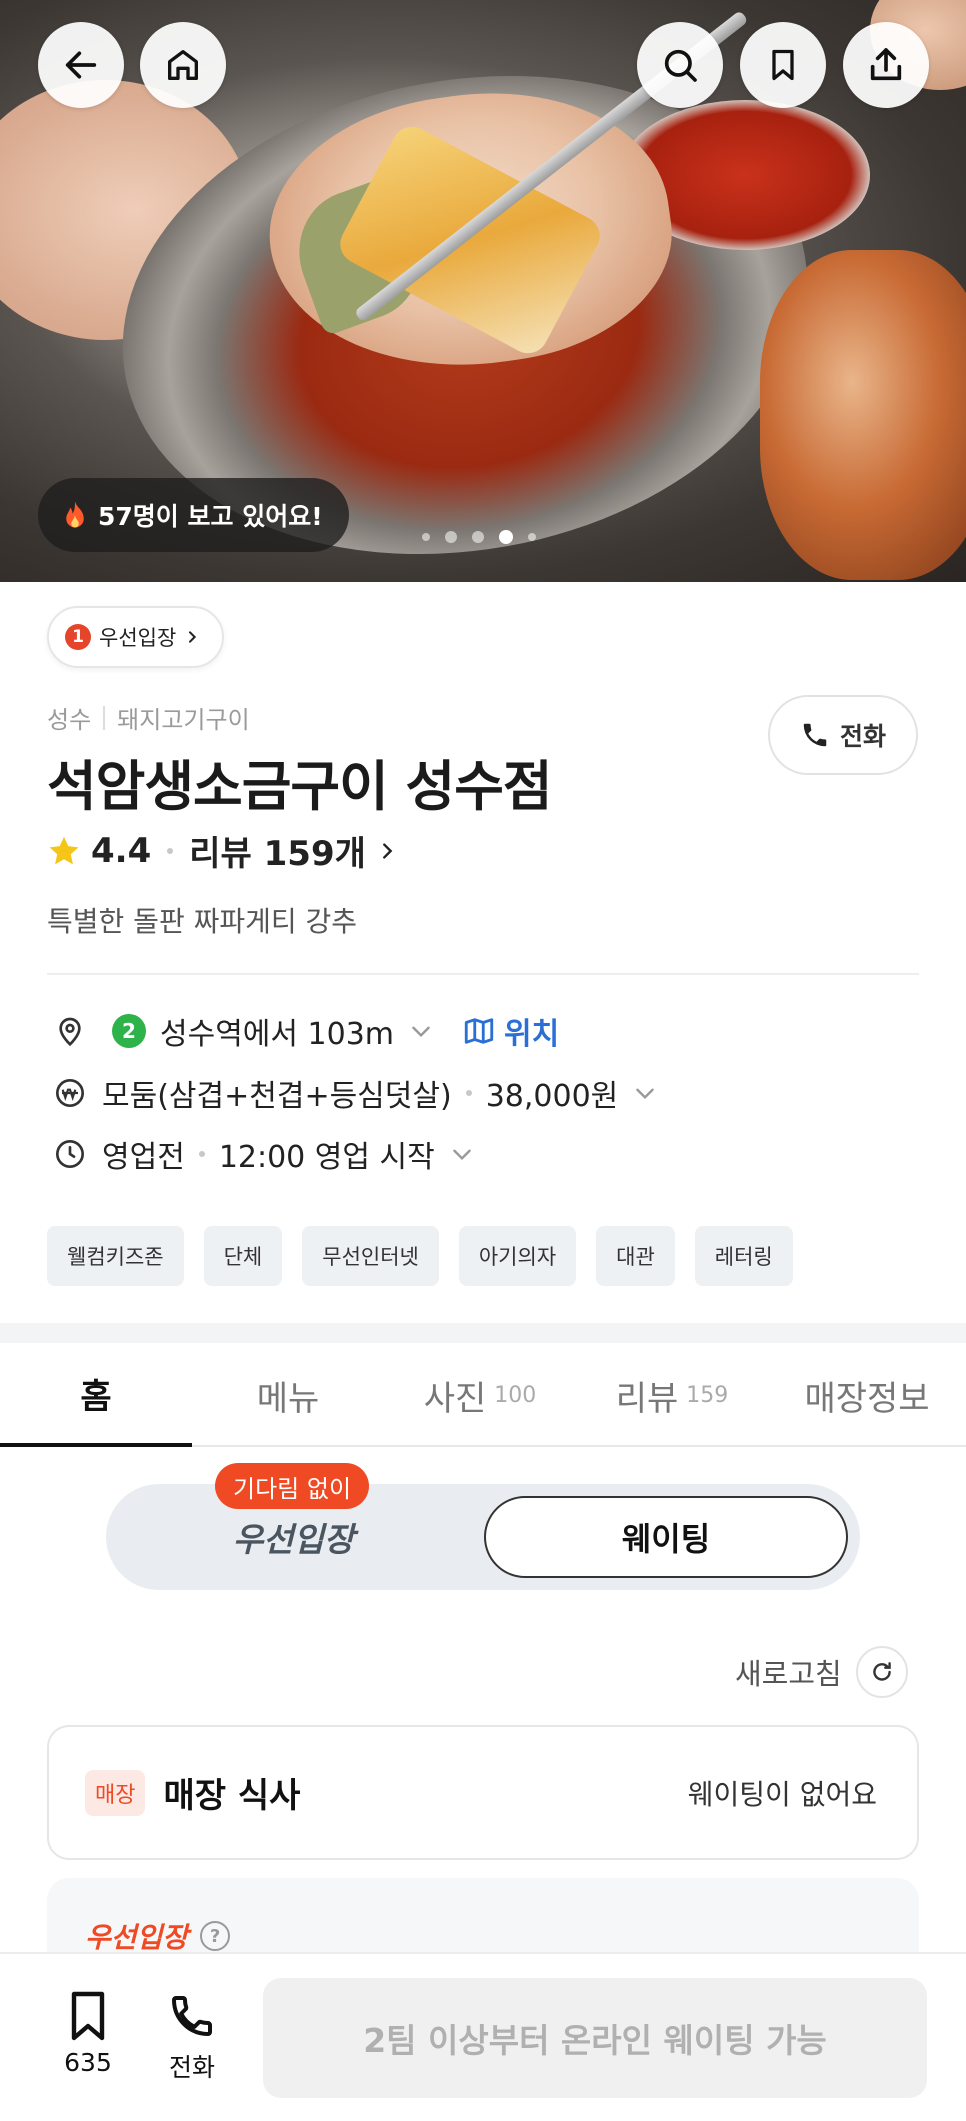 Image resolution: width=966 pixels, height=2121 pixels. I want to click on hours-separator, so click(201, 1154).